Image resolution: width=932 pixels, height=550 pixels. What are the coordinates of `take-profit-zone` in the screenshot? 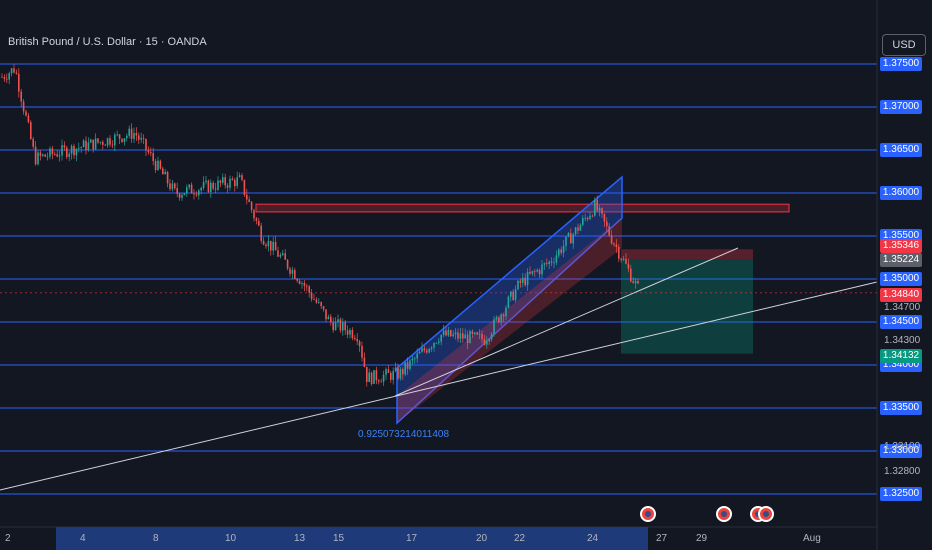 It's located at (687, 306).